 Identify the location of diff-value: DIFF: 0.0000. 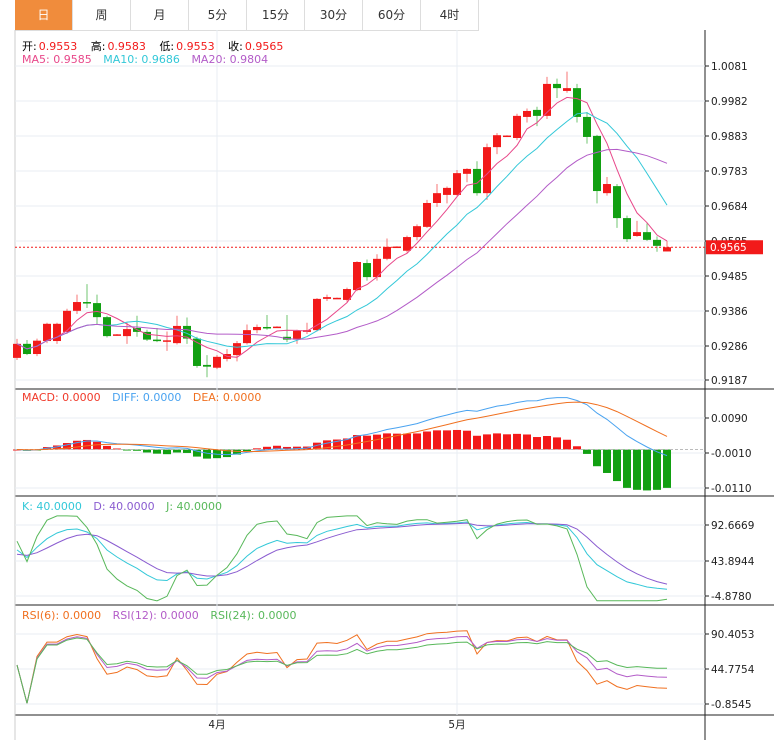
(147, 397).